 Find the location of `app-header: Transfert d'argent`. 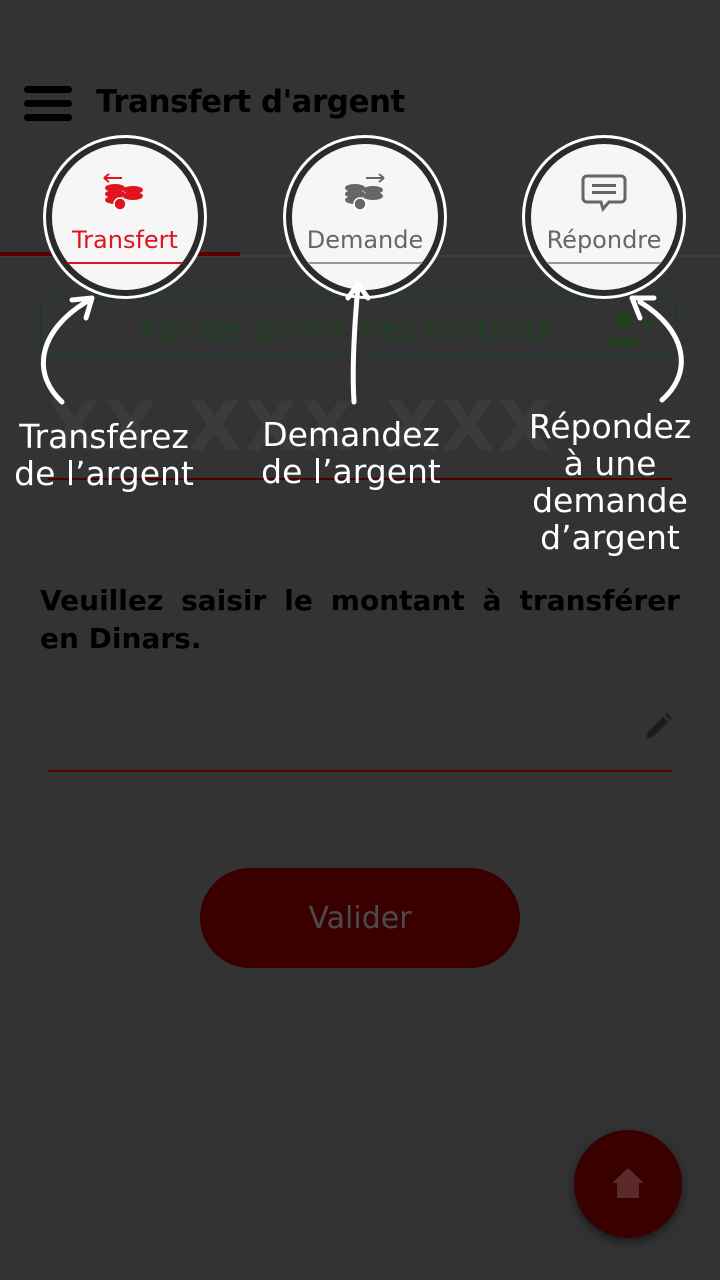

app-header: Transfert d'argent is located at coordinates (360, 105).